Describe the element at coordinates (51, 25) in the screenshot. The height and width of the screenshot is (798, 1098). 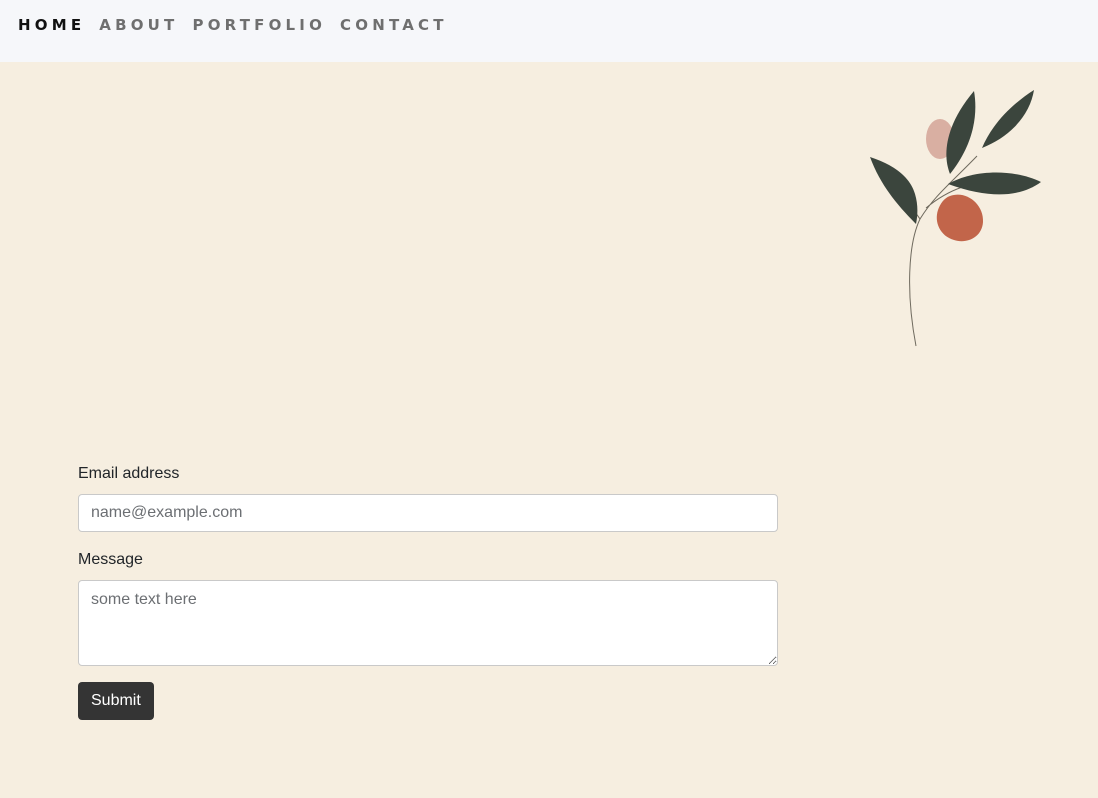
I see `nav-home-link: HOME` at that location.